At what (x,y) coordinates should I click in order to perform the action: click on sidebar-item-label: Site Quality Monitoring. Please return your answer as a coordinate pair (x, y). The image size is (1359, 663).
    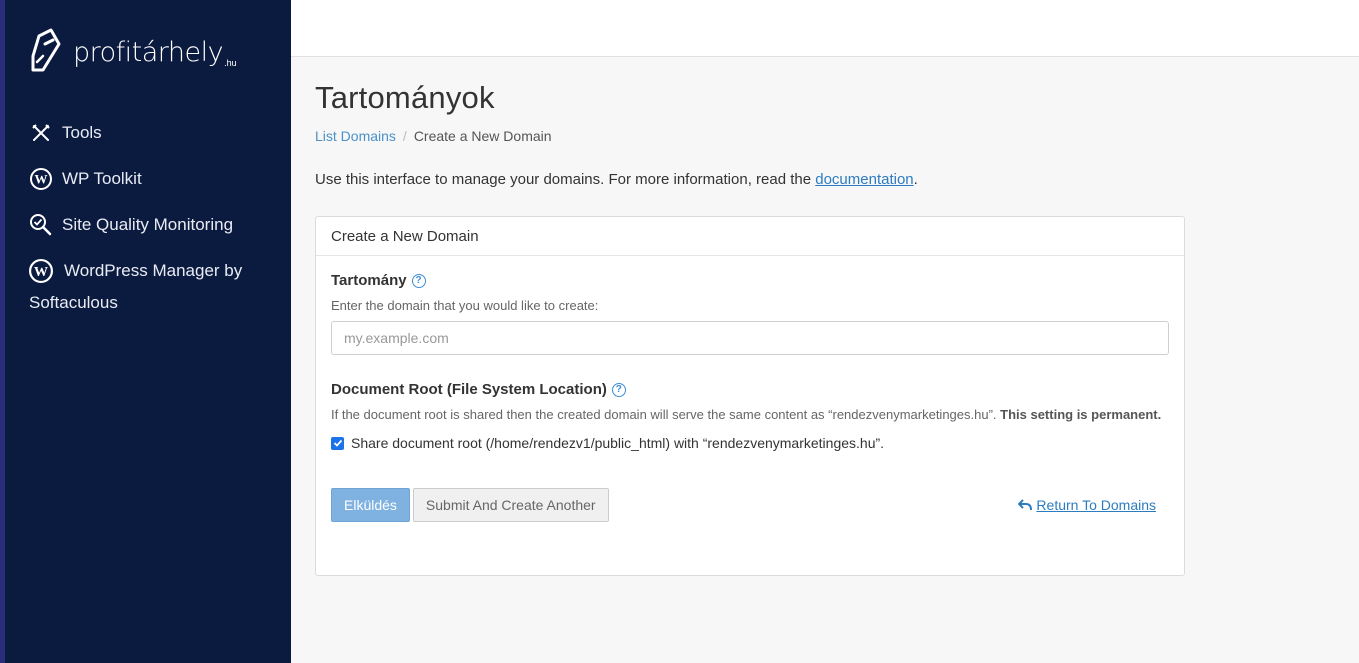
    Looking at the image, I should click on (148, 224).